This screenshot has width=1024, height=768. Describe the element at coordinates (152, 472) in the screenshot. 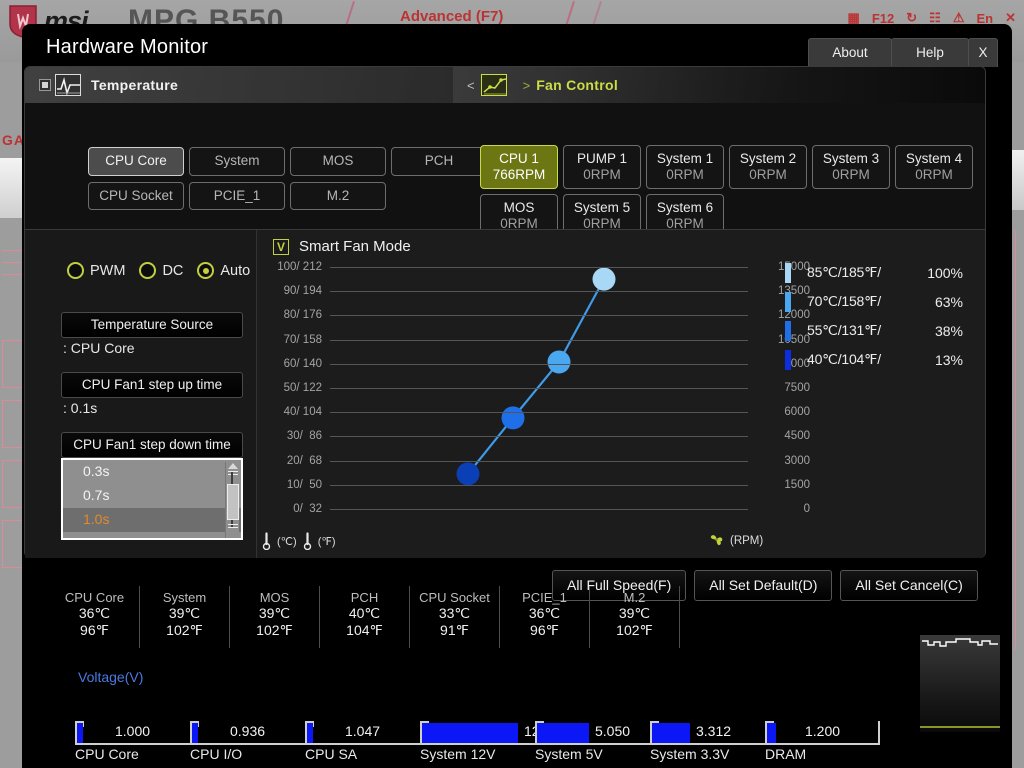

I see `dropdown-option-0: 0.3s` at that location.